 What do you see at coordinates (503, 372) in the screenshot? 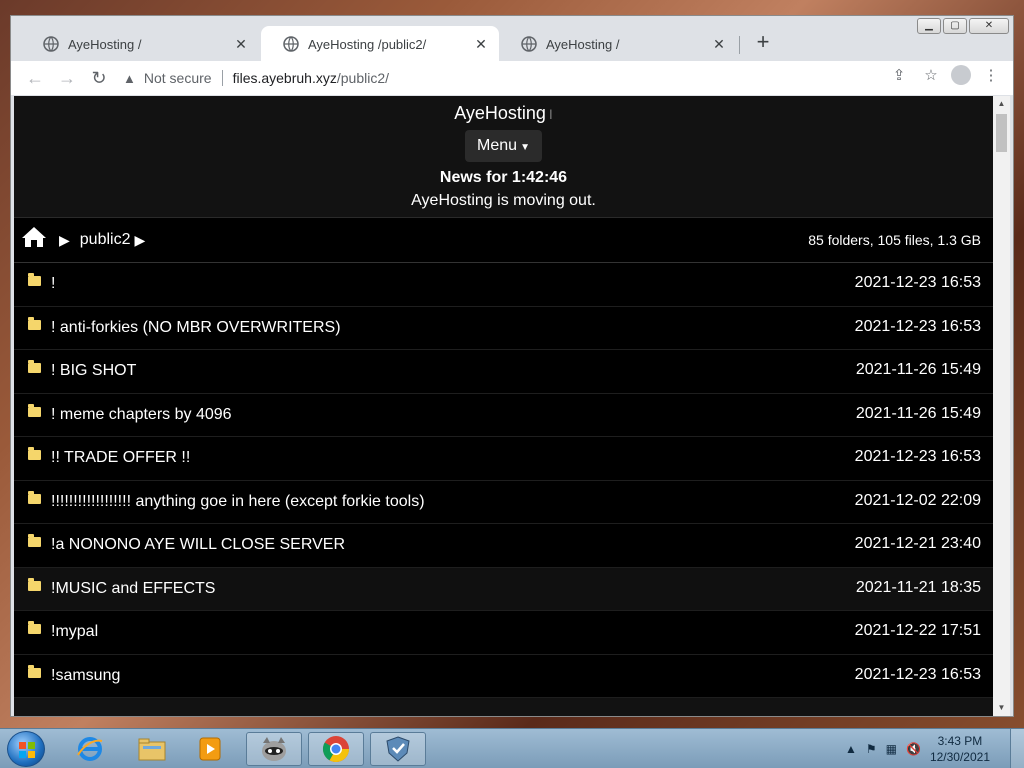
I see `list-item: ! BIG SHOT 2021-11-26 15:49` at bounding box center [503, 372].